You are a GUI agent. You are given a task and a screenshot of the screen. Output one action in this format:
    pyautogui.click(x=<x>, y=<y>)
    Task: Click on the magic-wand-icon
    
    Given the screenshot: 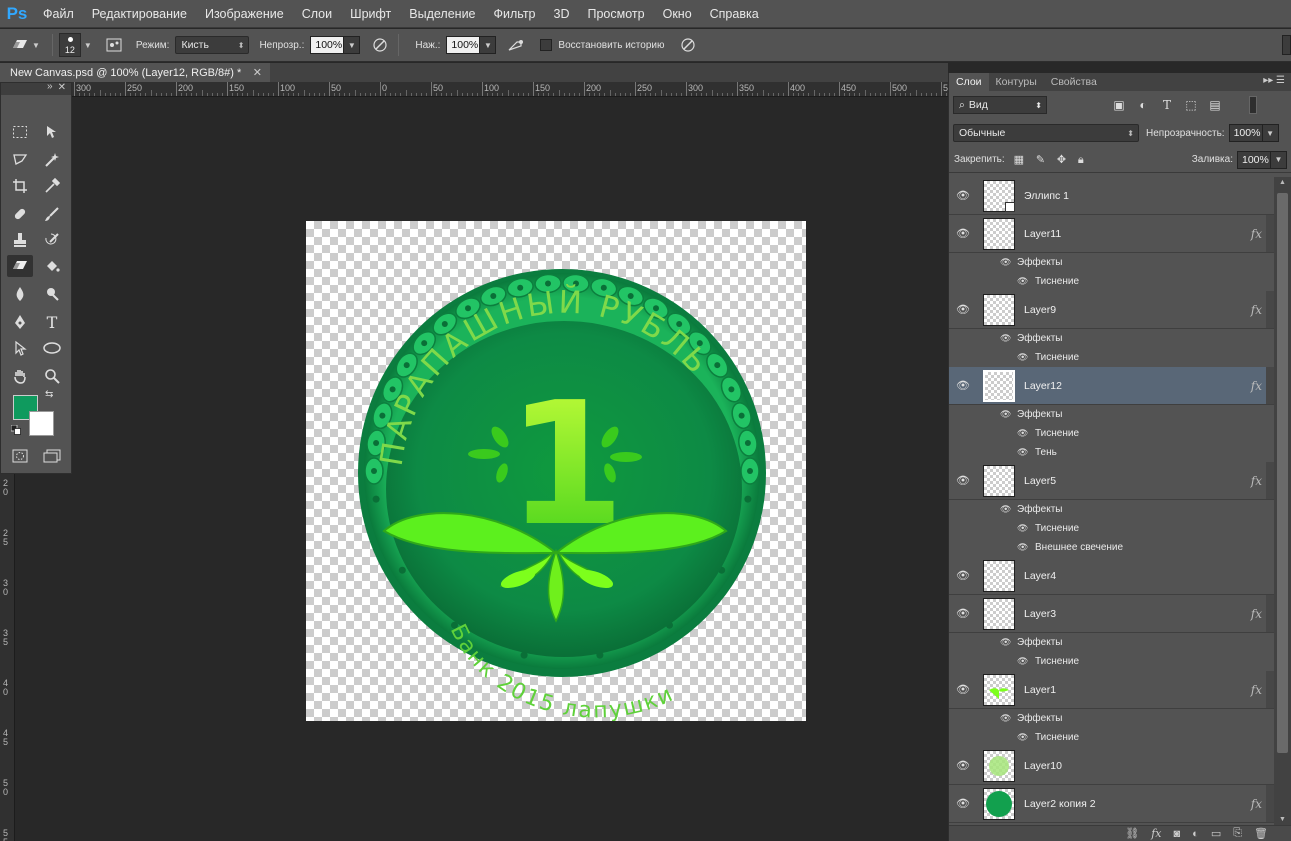 What is the action you would take?
    pyautogui.click(x=52, y=160)
    